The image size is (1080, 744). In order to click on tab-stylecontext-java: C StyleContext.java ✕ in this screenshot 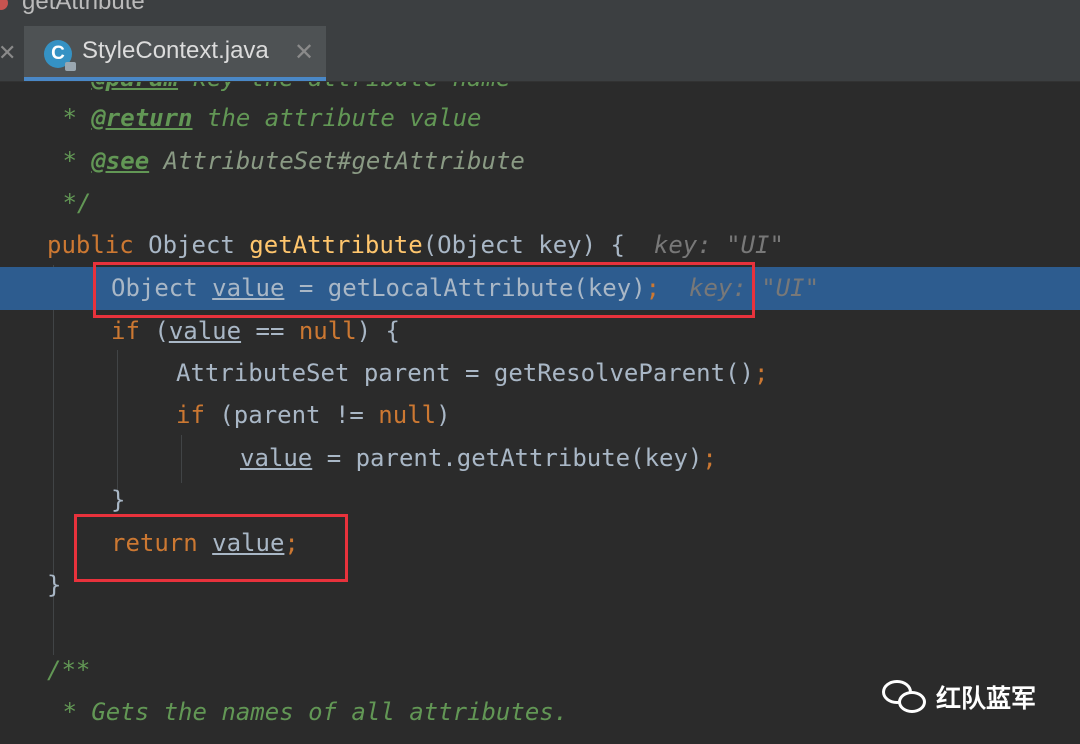, I will do `click(175, 53)`.